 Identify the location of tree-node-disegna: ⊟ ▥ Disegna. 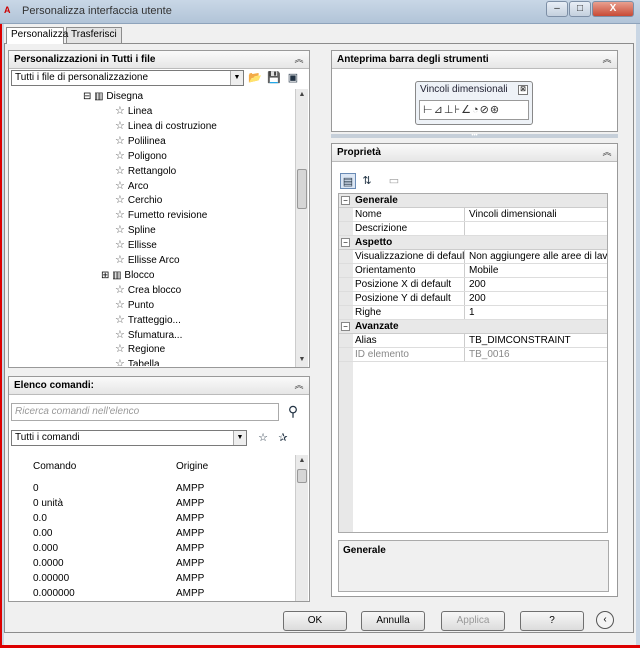
(113, 96).